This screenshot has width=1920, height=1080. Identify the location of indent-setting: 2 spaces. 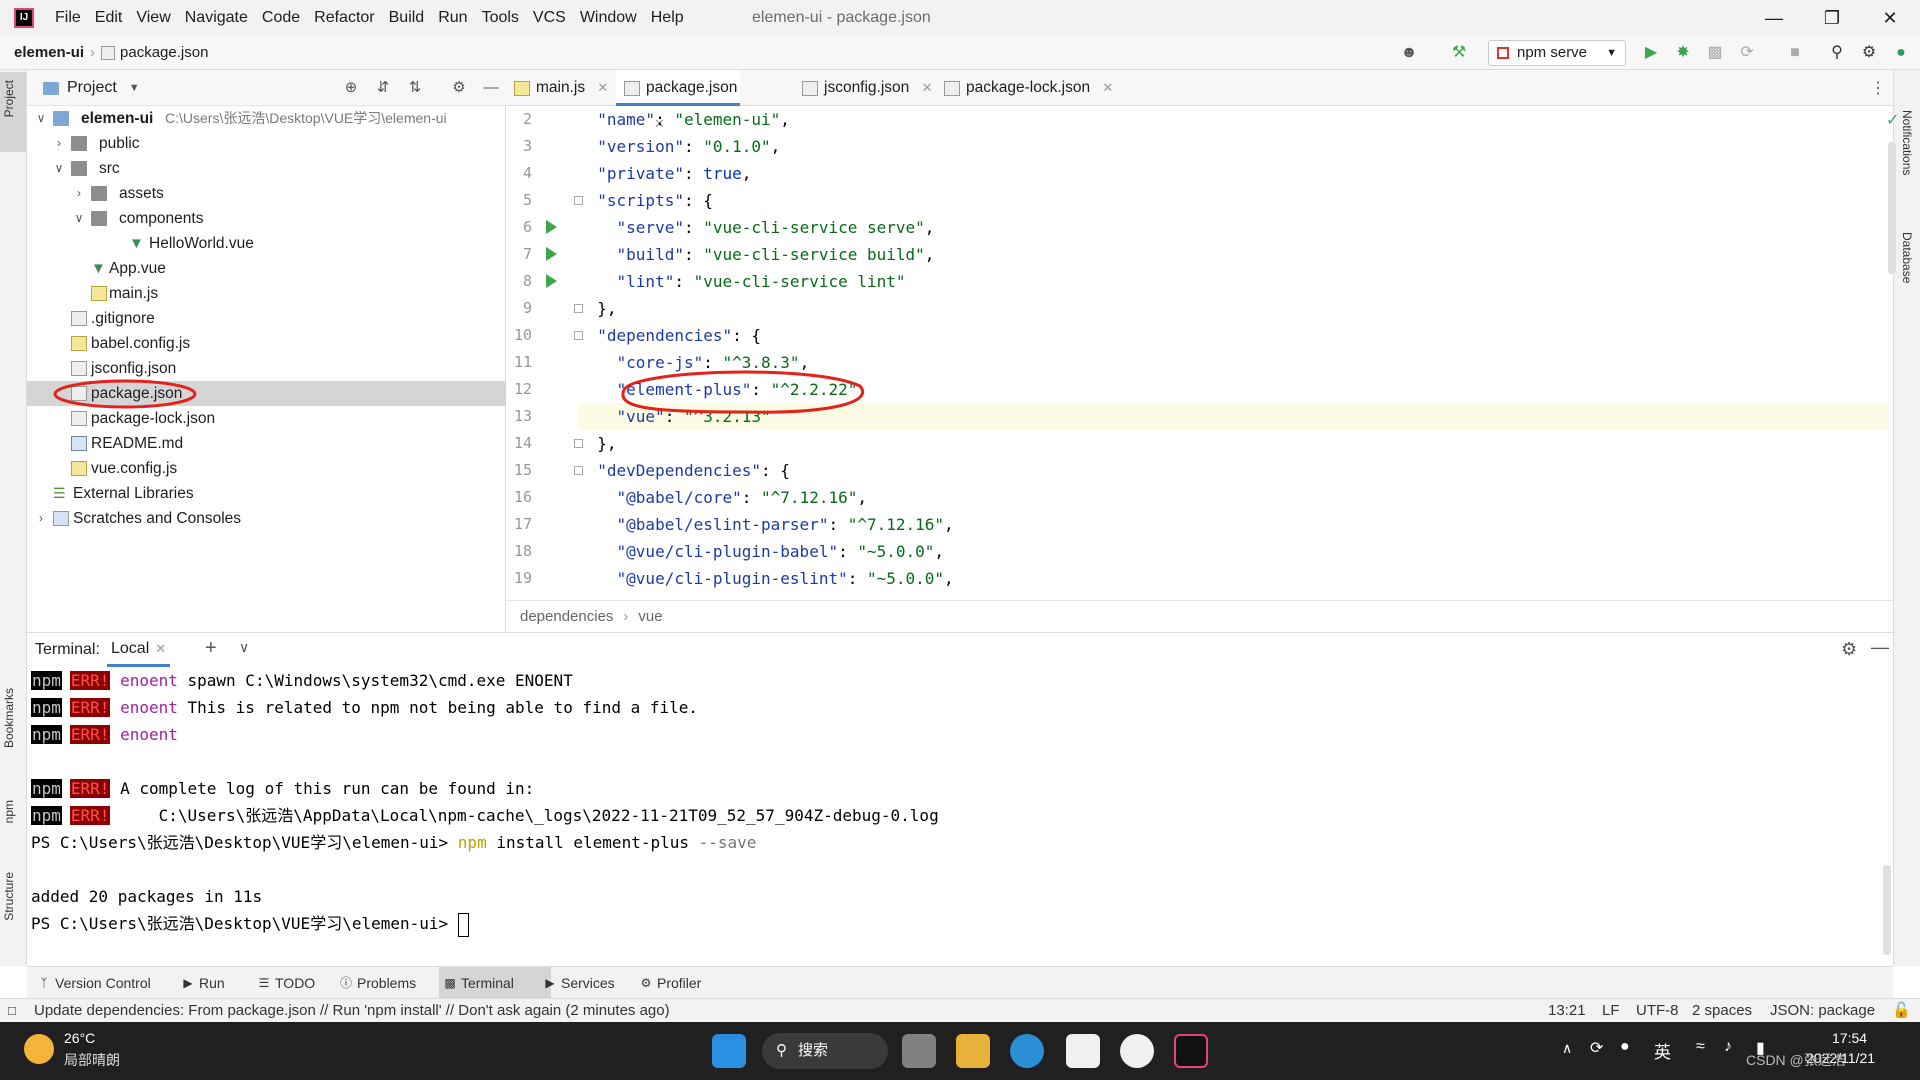
(1722, 1011).